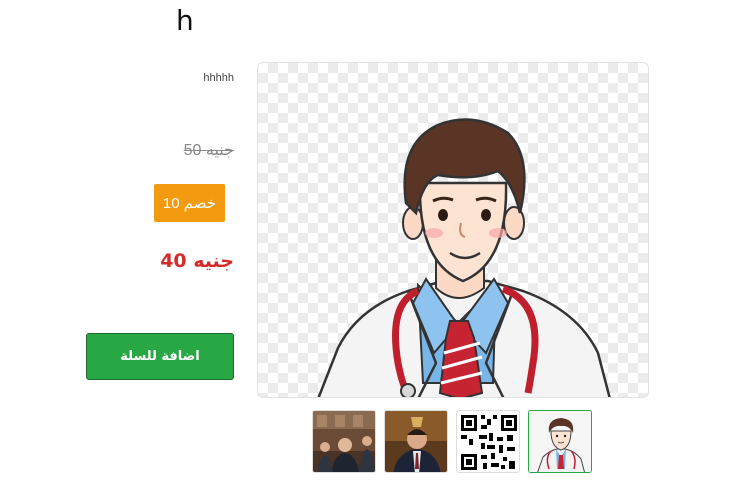 The width and height of the screenshot is (744, 482). I want to click on thumbnail-gallery, so click(452, 441).